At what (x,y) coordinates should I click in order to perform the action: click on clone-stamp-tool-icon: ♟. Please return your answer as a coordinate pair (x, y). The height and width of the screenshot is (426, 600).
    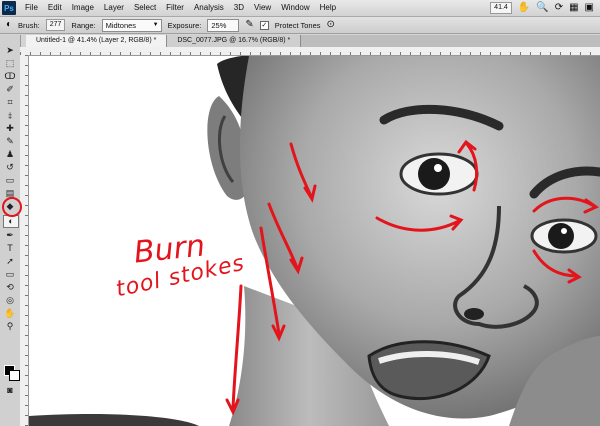
    Looking at the image, I should click on (10, 154).